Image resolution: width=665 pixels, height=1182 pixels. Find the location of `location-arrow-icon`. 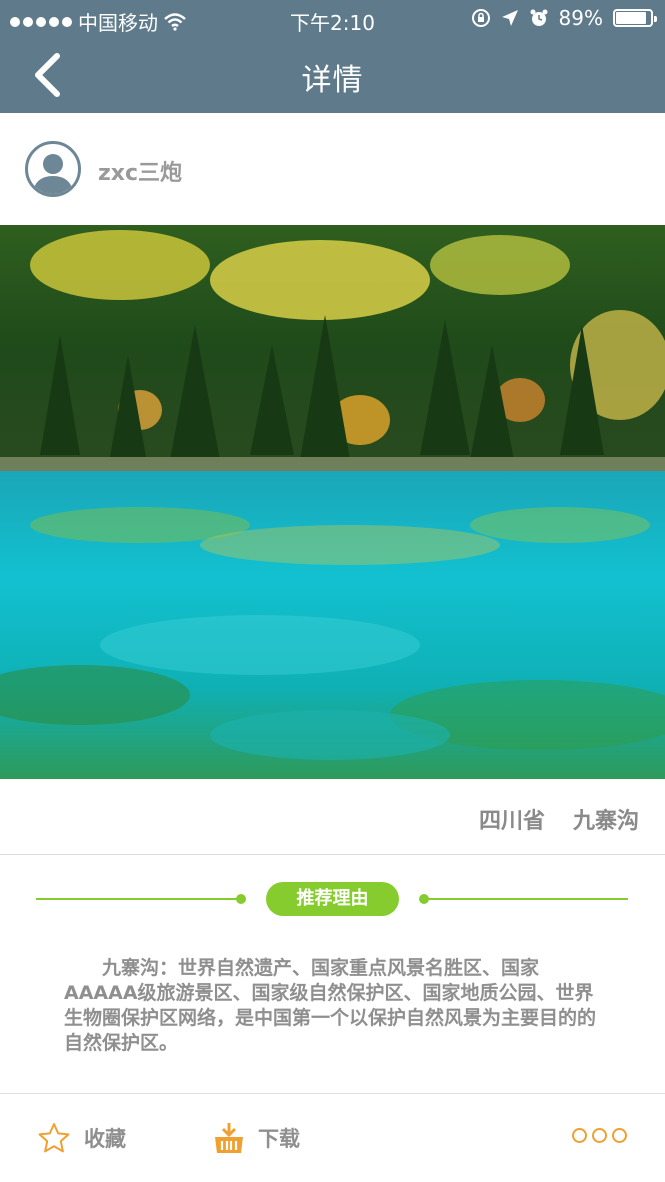

location-arrow-icon is located at coordinates (509, 18).